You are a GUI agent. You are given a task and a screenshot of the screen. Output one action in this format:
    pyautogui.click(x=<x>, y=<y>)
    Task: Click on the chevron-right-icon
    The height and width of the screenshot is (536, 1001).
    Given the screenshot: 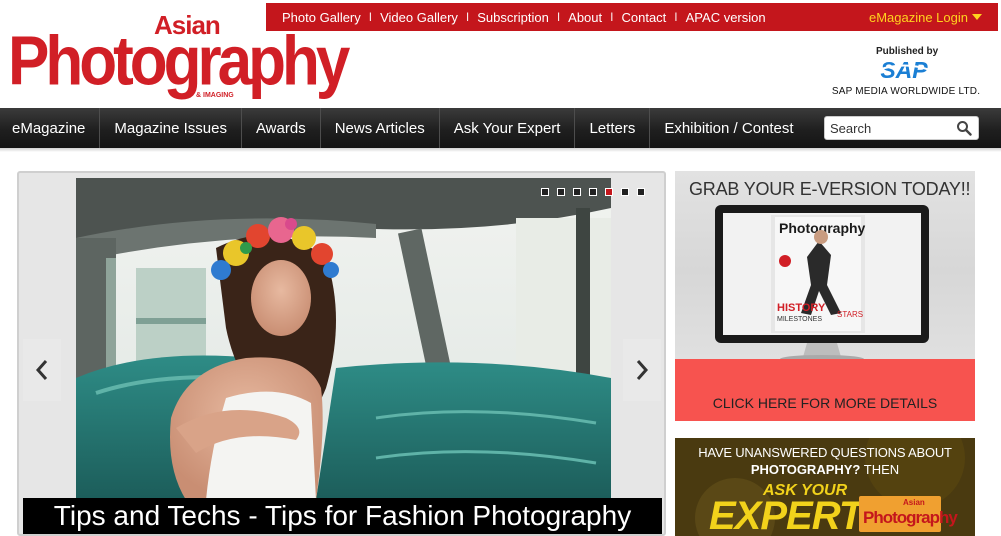 What is the action you would take?
    pyautogui.click(x=642, y=370)
    